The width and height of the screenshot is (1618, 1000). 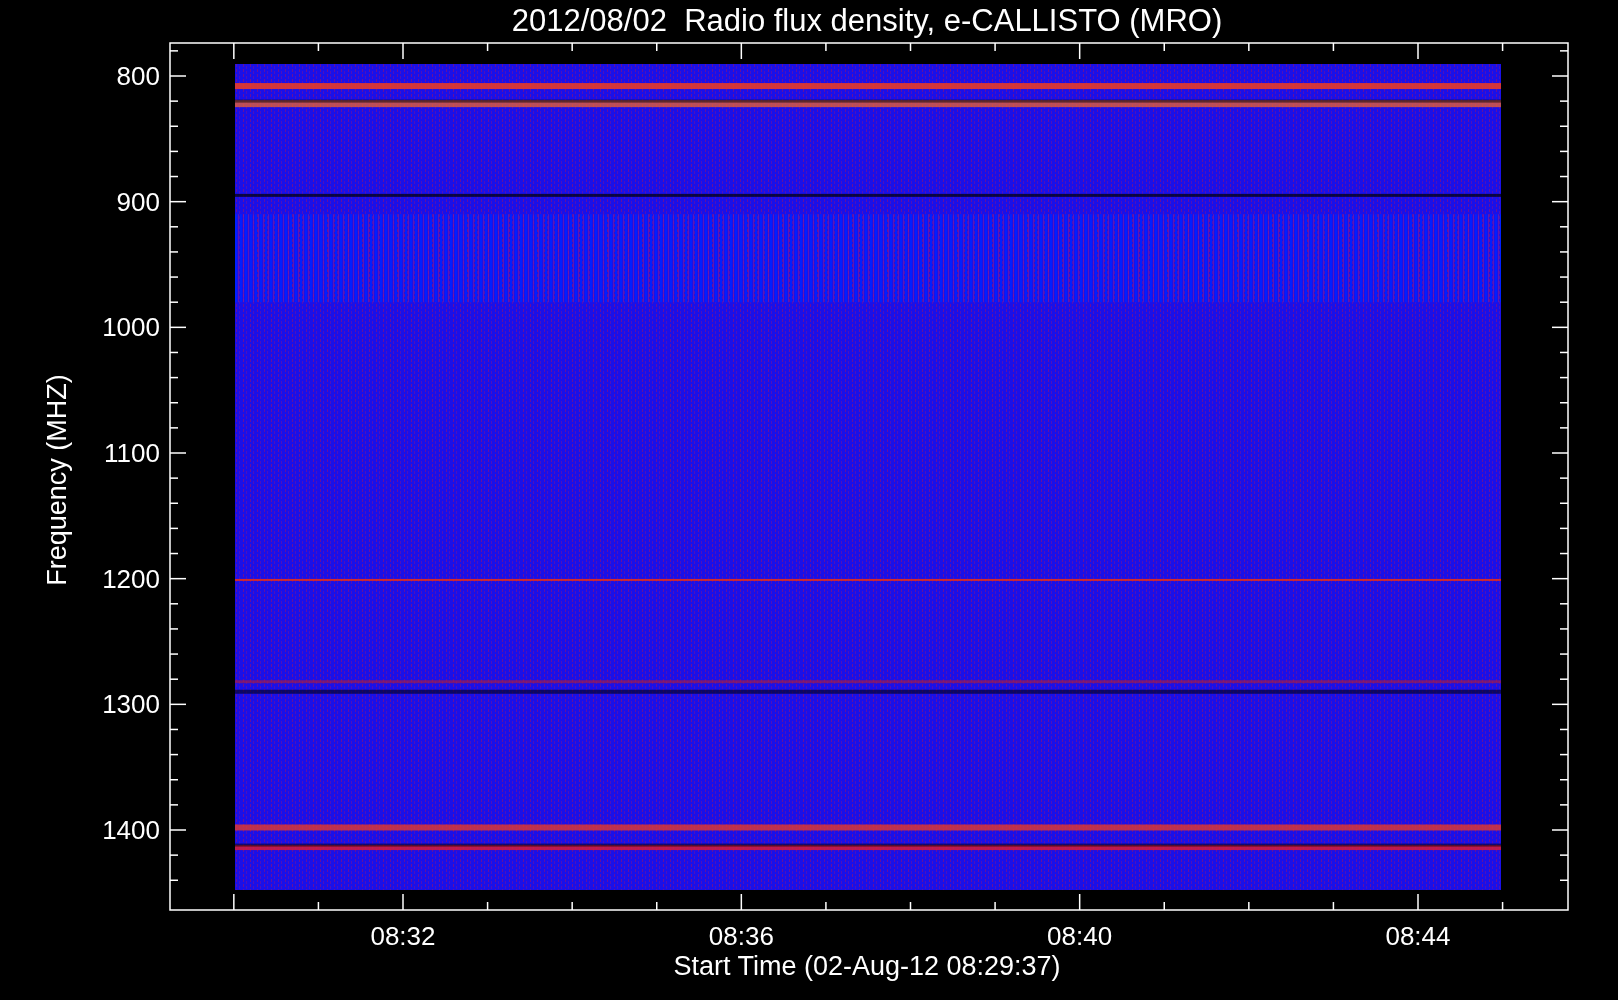 What do you see at coordinates (741, 936) in the screenshot?
I see `x-tick-label: 08:36` at bounding box center [741, 936].